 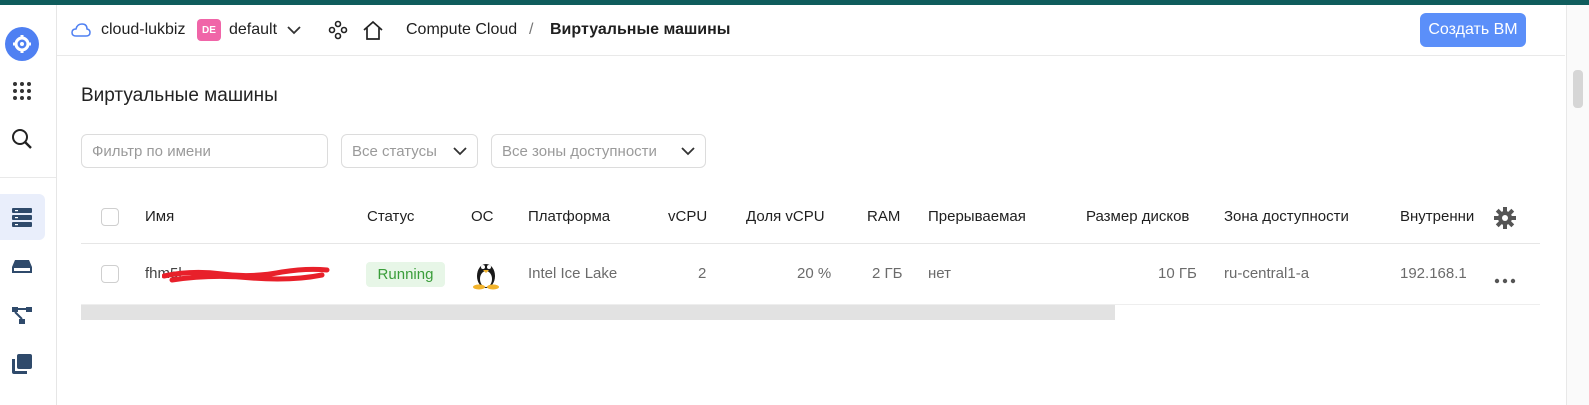 What do you see at coordinates (246, 274) in the screenshot?
I see `redaction-scribble` at bounding box center [246, 274].